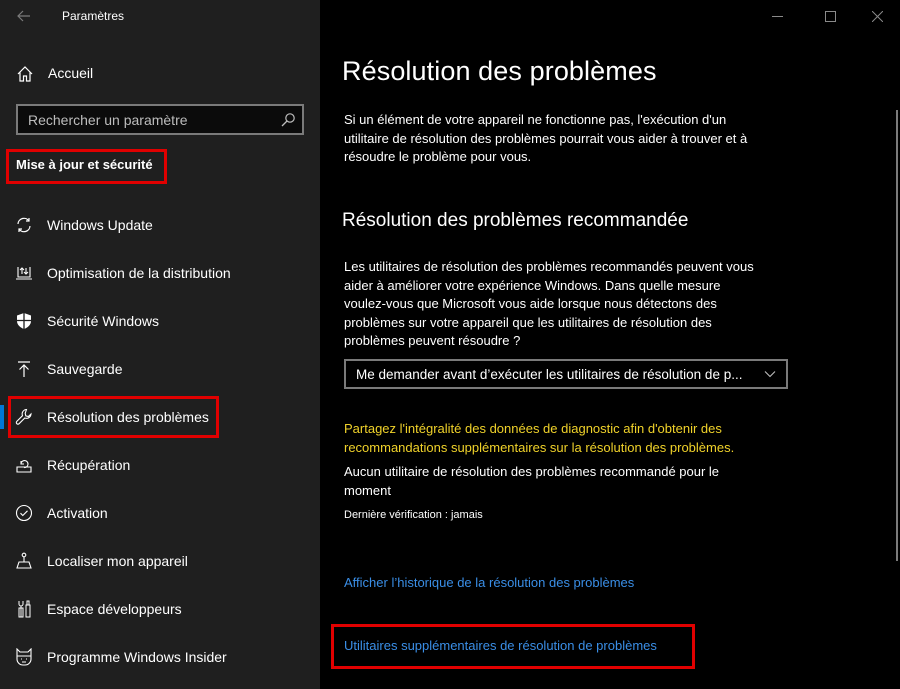 This screenshot has height=689, width=900. I want to click on sidebar-item-label: Windows Update, so click(100, 225).